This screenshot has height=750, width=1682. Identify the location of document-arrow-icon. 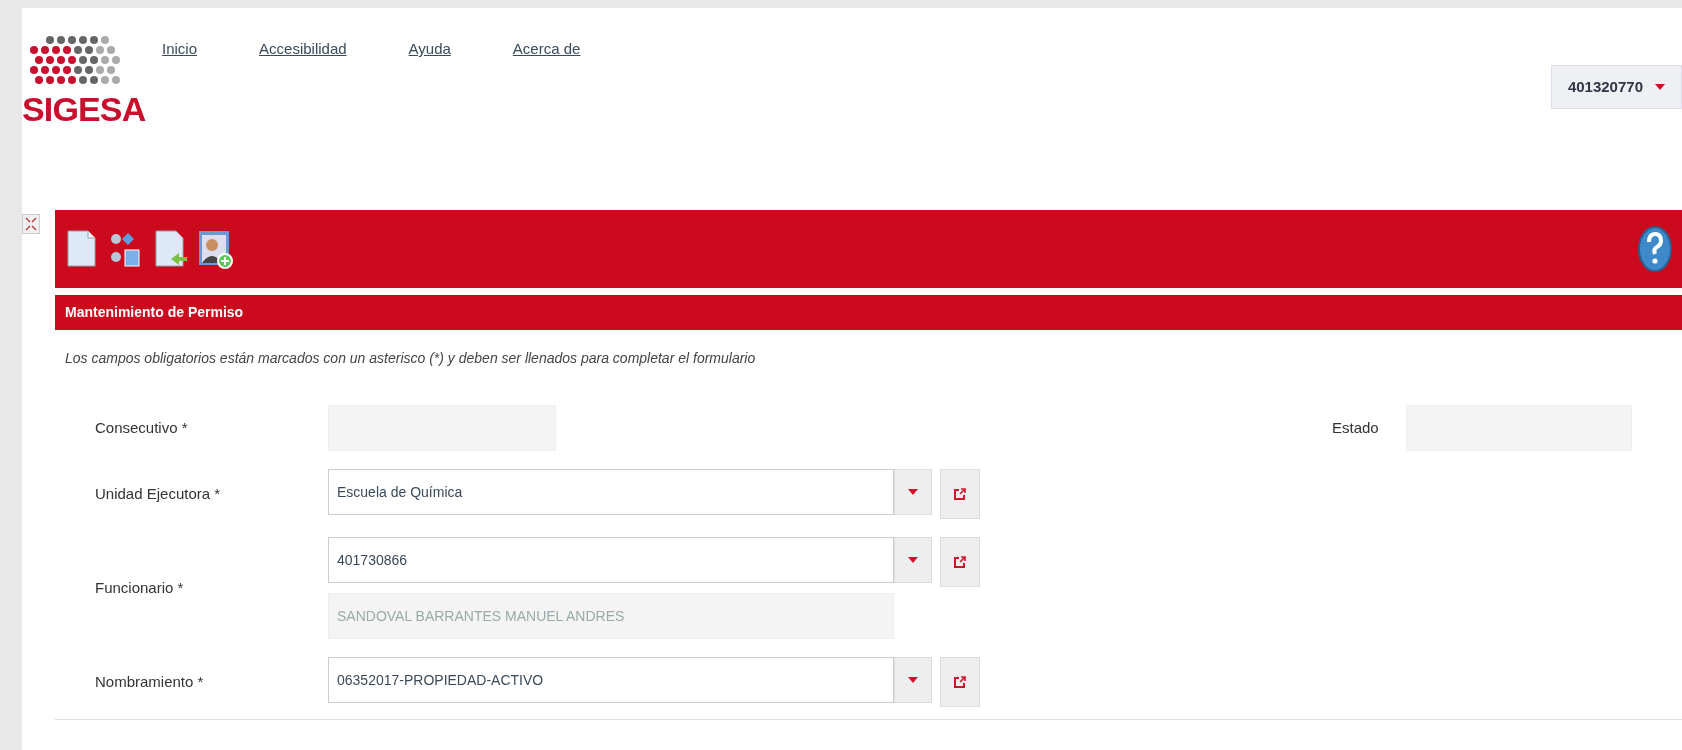
(171, 249).